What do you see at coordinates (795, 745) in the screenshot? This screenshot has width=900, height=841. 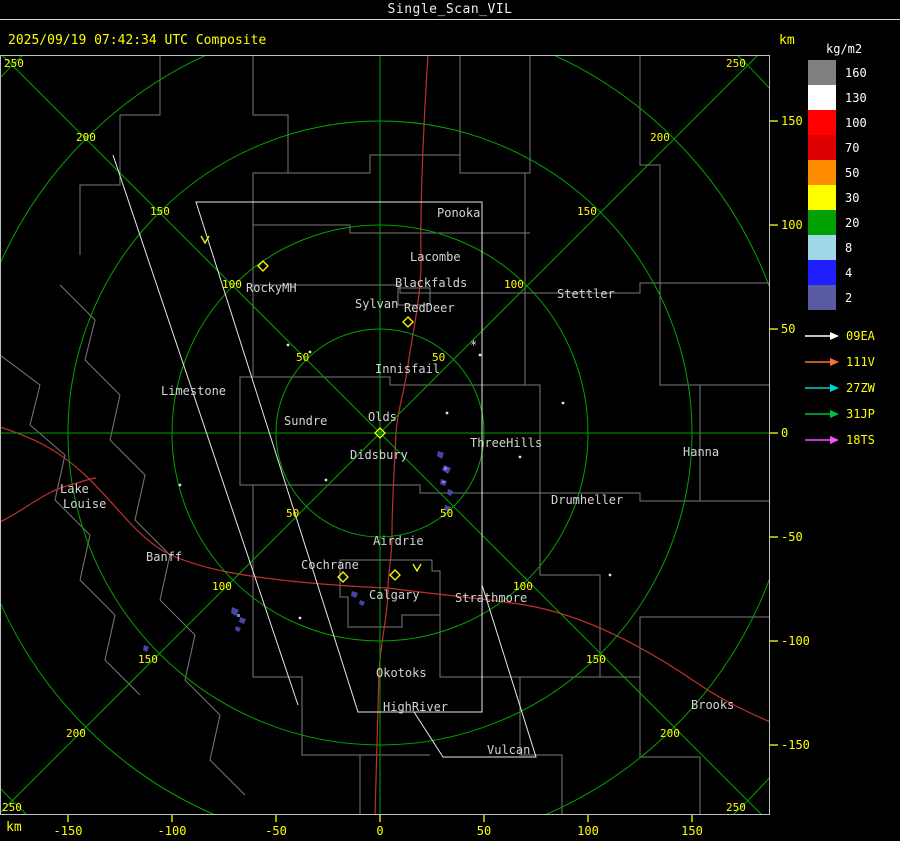 I see `y-axis-label: -150` at bounding box center [795, 745].